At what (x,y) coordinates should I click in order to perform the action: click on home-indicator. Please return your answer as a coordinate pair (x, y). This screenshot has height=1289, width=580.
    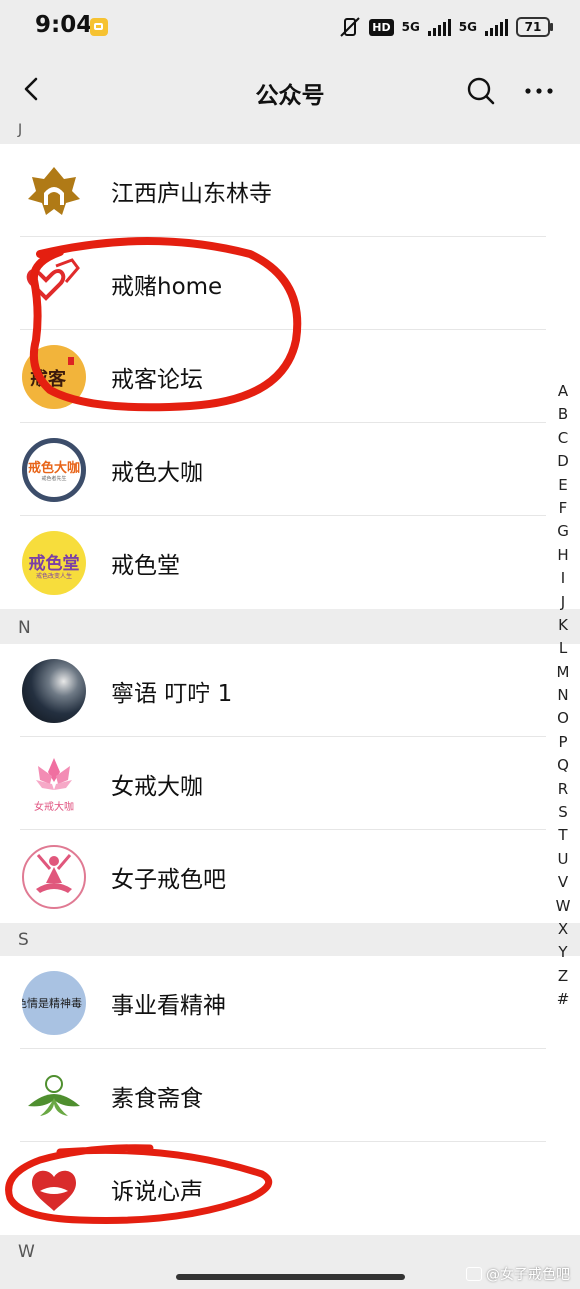
    Looking at the image, I should click on (290, 1277).